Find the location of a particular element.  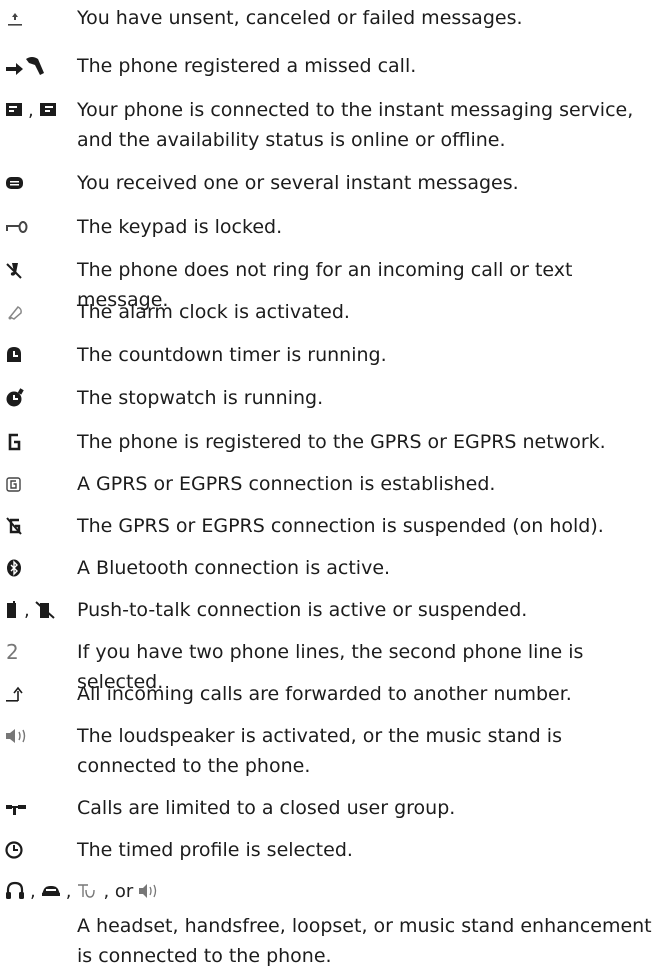

closed-user-group-icon is located at coordinates (17, 808).